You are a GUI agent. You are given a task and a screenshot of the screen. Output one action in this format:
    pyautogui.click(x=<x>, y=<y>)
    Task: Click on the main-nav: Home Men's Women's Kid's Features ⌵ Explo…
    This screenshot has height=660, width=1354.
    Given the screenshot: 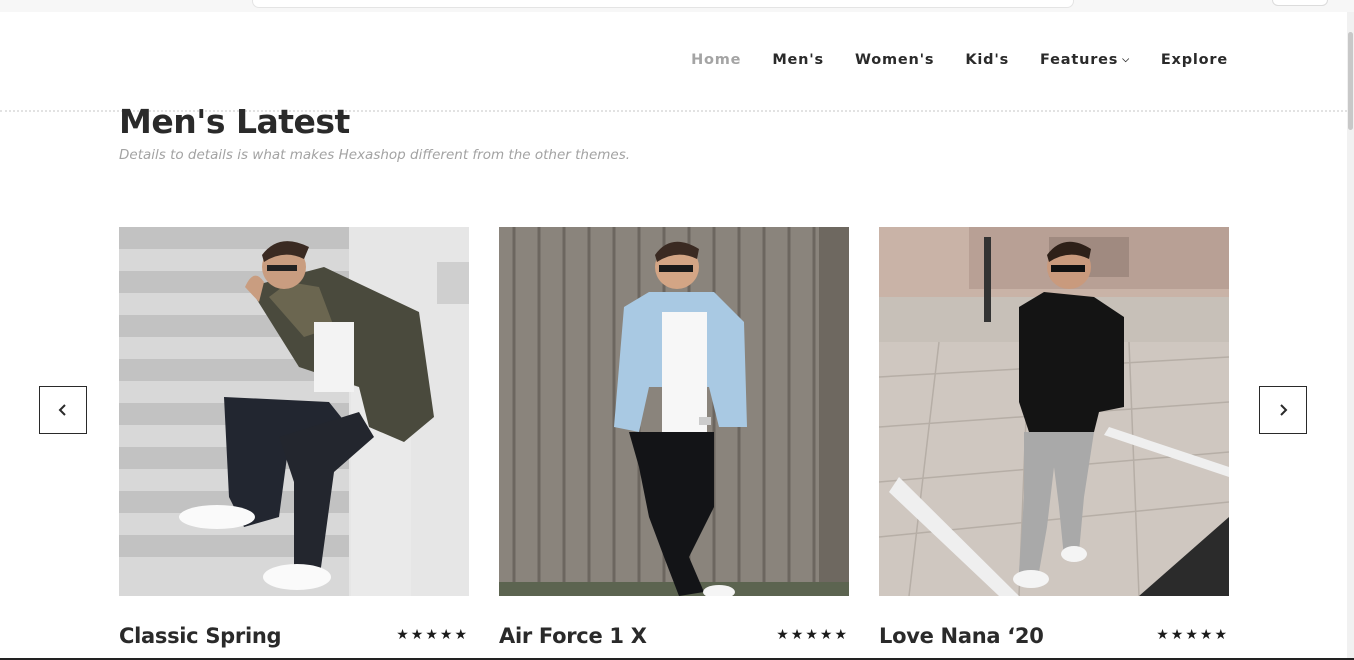 What is the action you would take?
    pyautogui.click(x=944, y=60)
    